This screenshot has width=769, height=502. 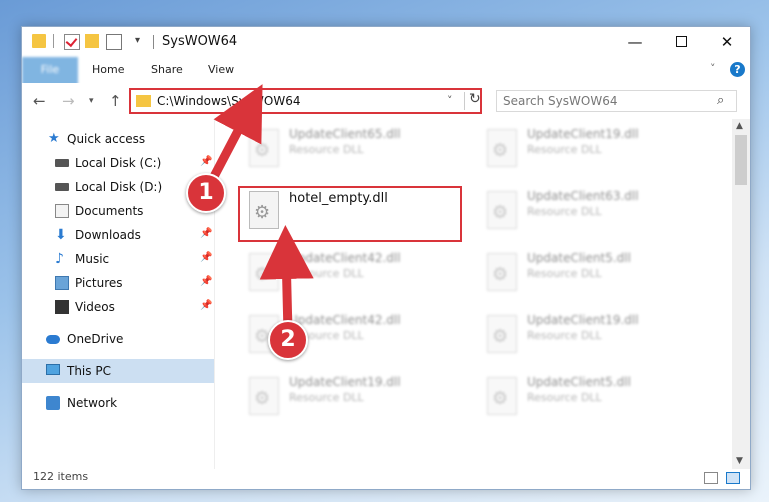 What do you see at coordinates (258, 211) in the screenshot?
I see `annotation-arrows` at bounding box center [258, 211].